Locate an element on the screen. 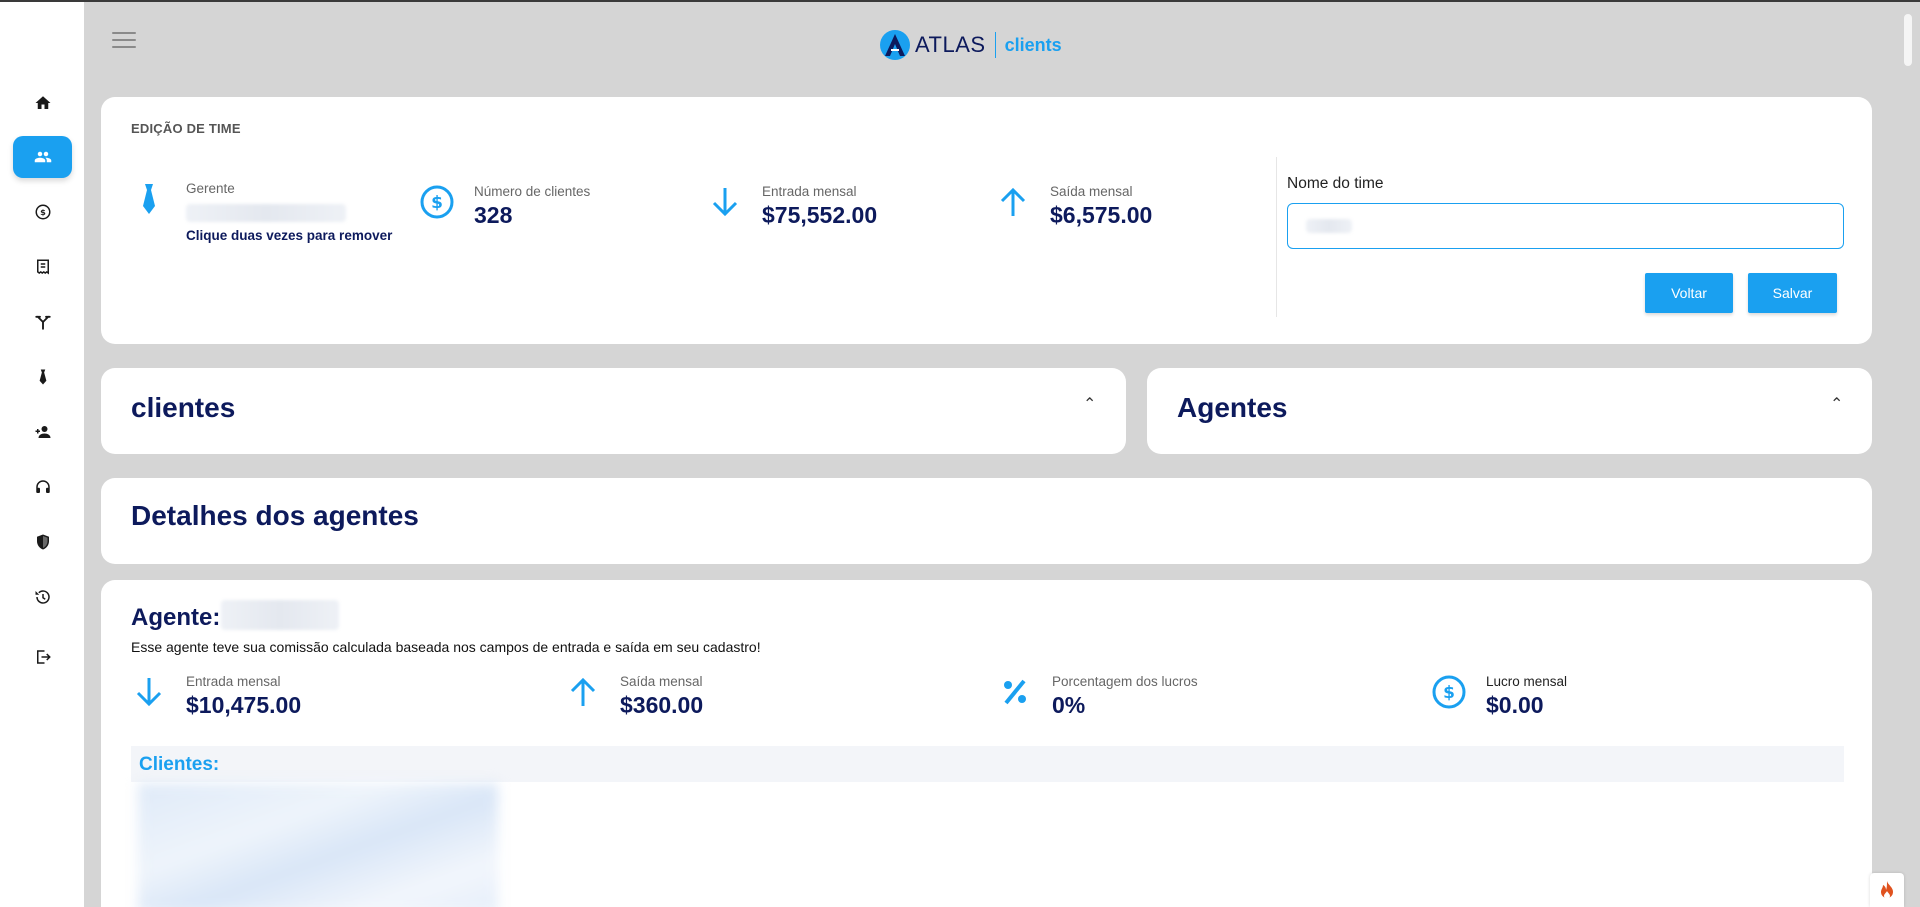 The image size is (1920, 907). agent-details-title: Detalhes dos agentes is located at coordinates (275, 515).